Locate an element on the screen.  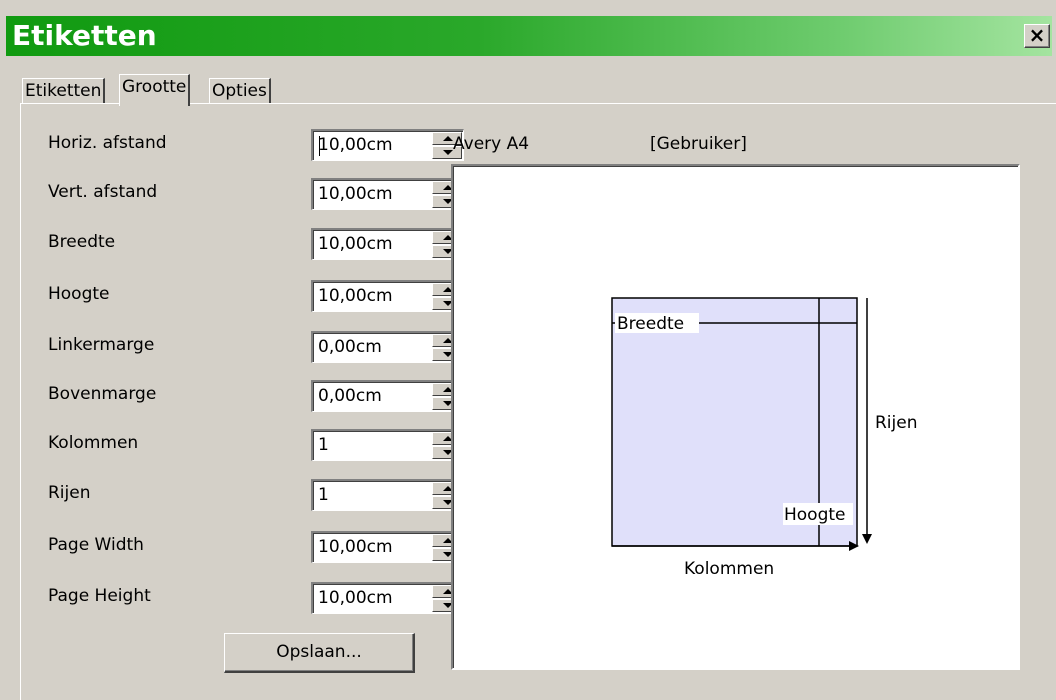
page-height-spinbox: 10,00cm is located at coordinates (387, 598).